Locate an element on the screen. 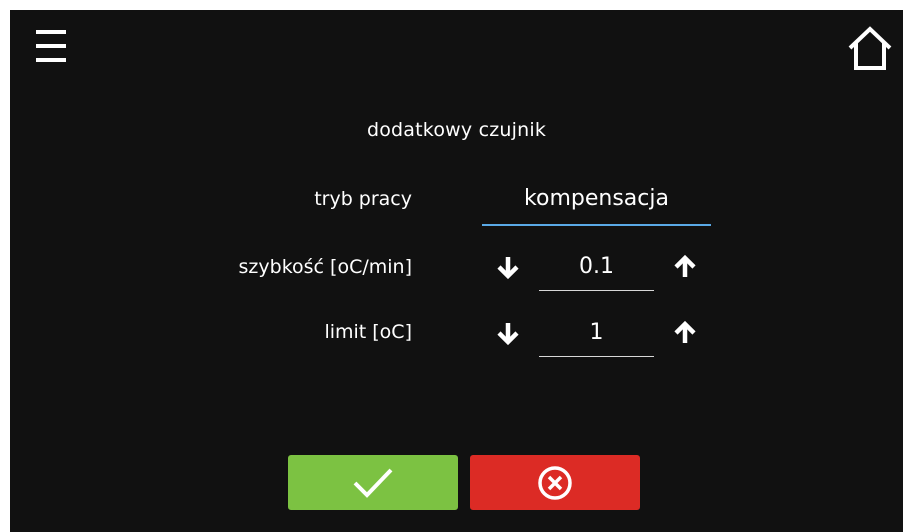  checkmark-icon is located at coordinates (373, 483).